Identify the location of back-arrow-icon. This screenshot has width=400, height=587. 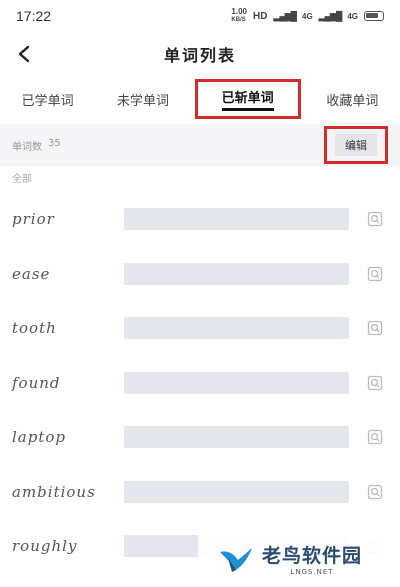
(24, 54).